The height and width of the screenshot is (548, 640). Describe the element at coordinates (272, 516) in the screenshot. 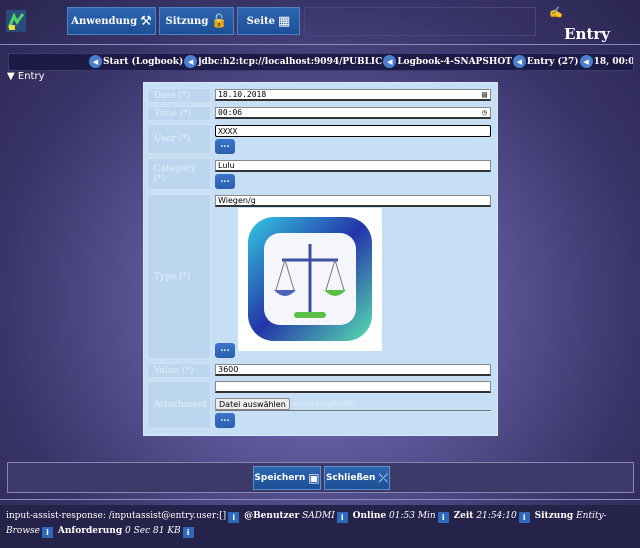

I see `status-user-label: @Benutzer` at that location.